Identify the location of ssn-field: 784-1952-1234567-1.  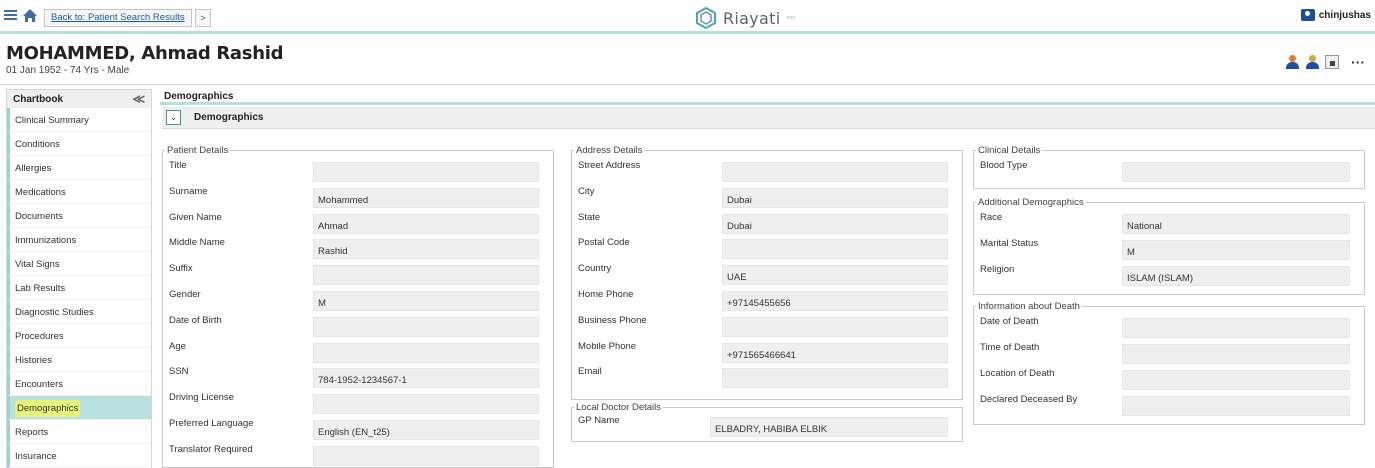
(426, 378).